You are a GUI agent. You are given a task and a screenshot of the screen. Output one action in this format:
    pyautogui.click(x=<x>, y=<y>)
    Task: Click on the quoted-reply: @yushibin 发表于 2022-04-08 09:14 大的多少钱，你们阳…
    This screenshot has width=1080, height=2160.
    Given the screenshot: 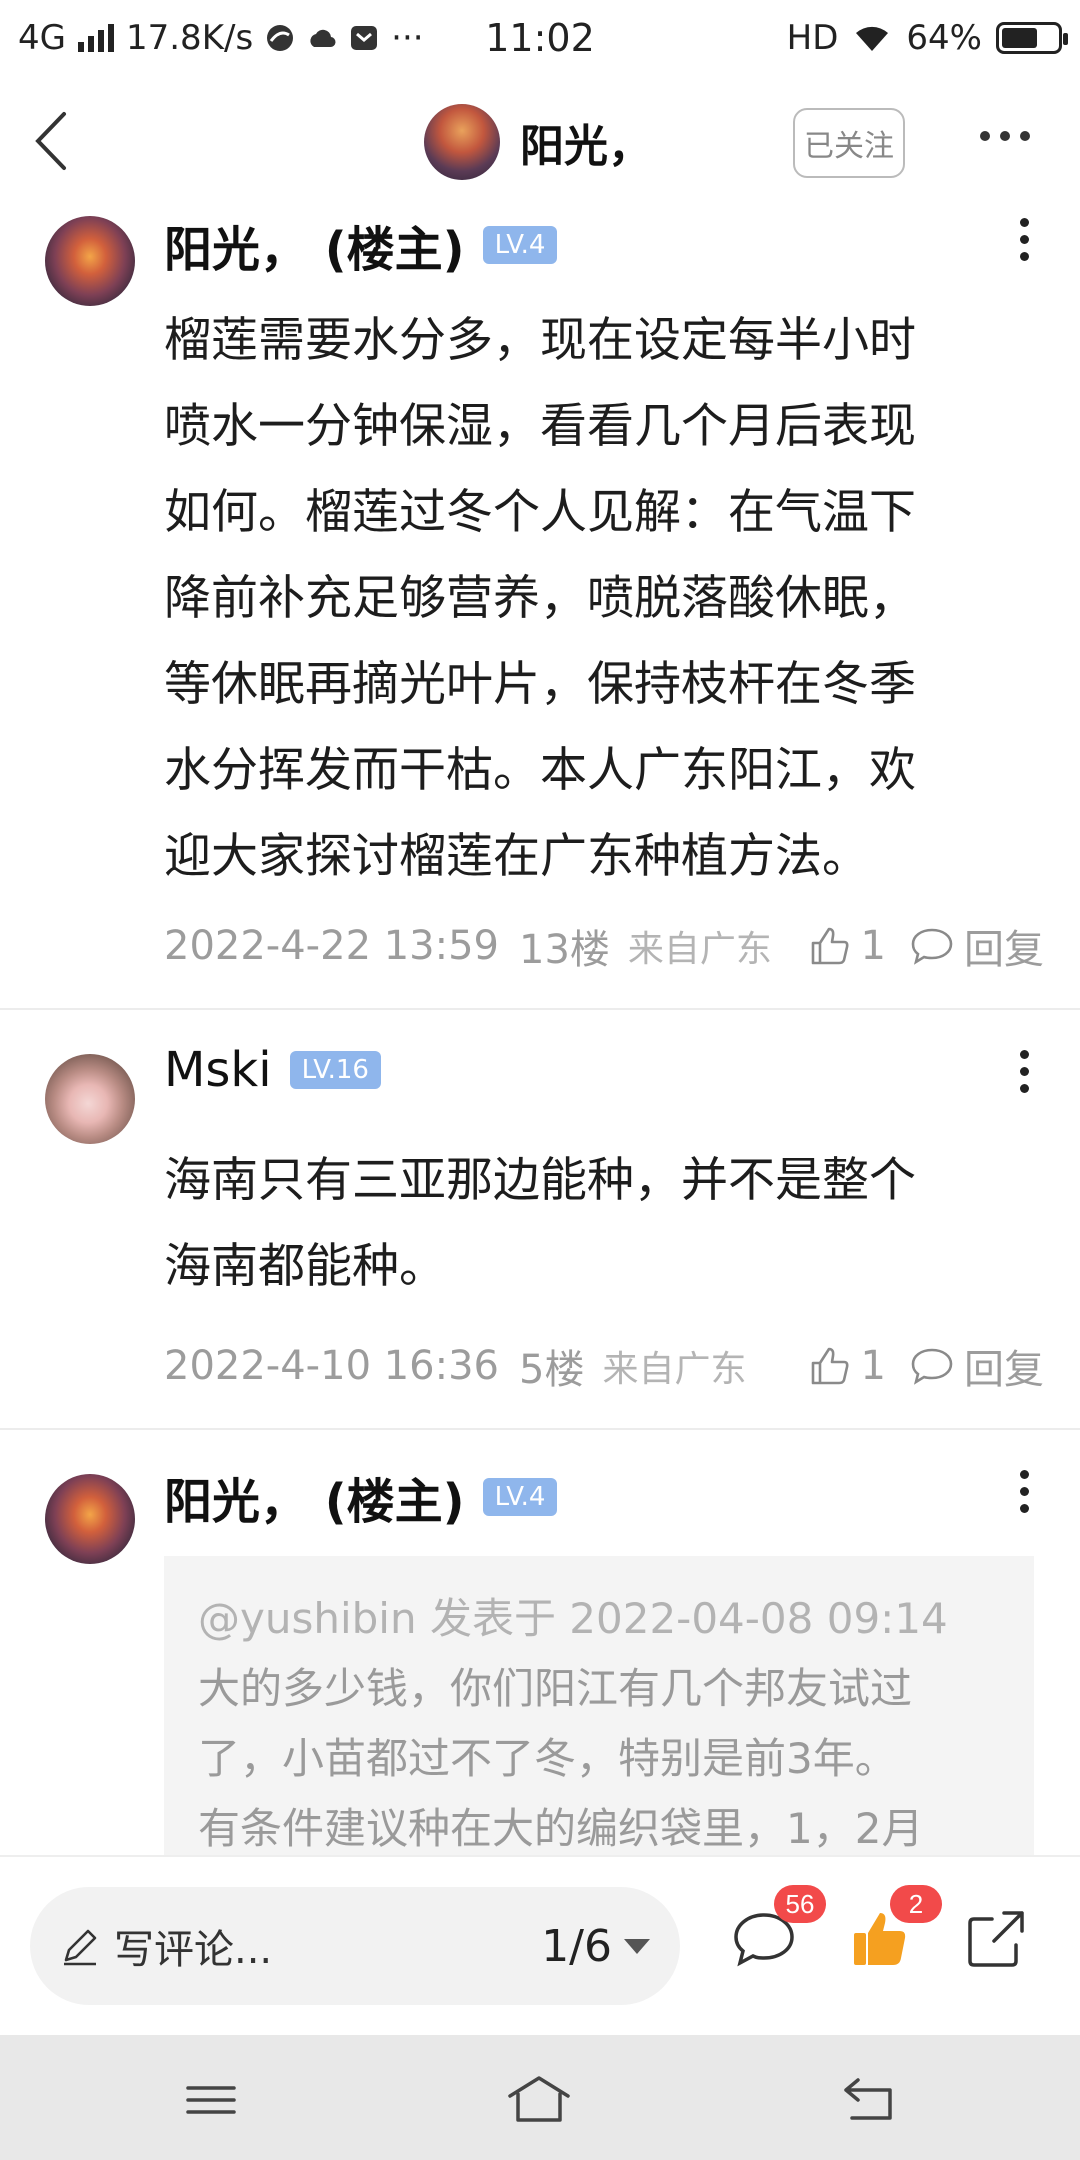 What is the action you would take?
    pyautogui.click(x=599, y=1706)
    